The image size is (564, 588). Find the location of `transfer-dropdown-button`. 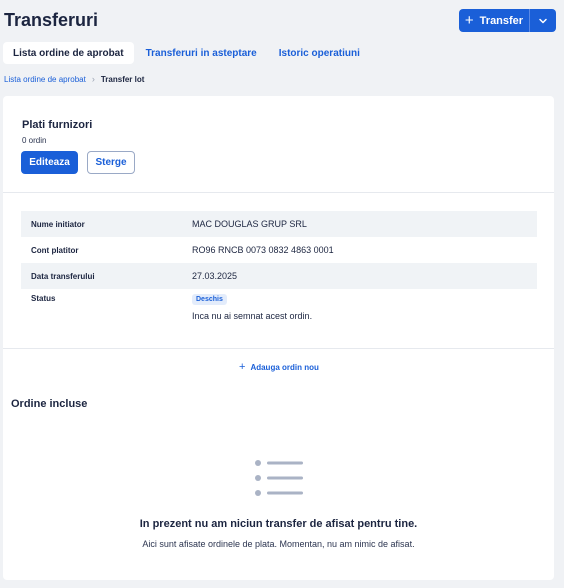

transfer-dropdown-button is located at coordinates (543, 20).